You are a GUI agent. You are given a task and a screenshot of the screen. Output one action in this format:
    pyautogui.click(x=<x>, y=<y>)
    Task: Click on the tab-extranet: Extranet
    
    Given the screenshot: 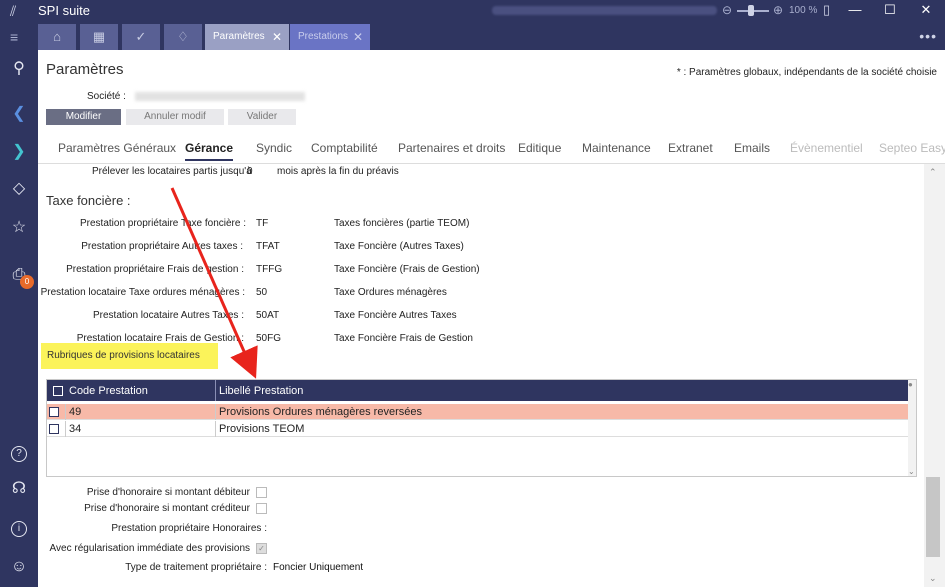 What is the action you would take?
    pyautogui.click(x=690, y=148)
    